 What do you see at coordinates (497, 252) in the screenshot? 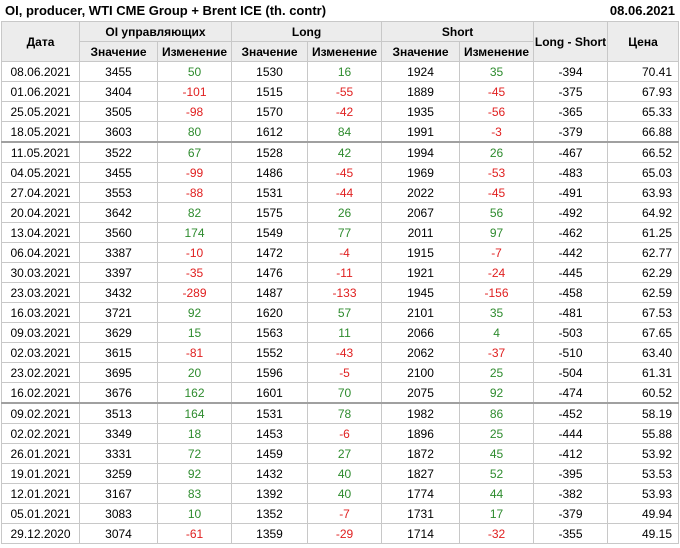
I see `cell-short-change: -7` at bounding box center [497, 252].